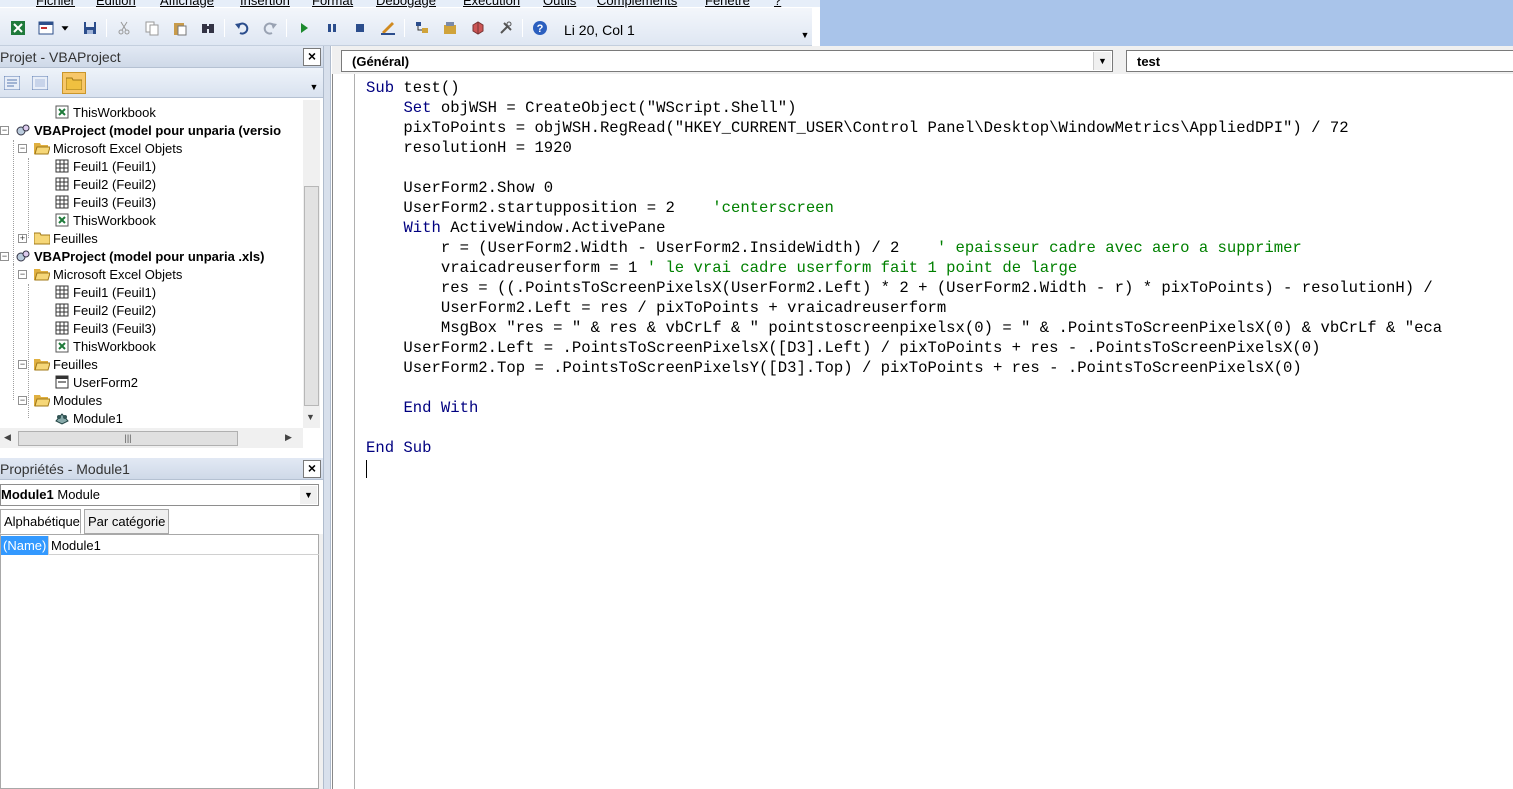  I want to click on code-line: Sub test(), so click(413, 88).